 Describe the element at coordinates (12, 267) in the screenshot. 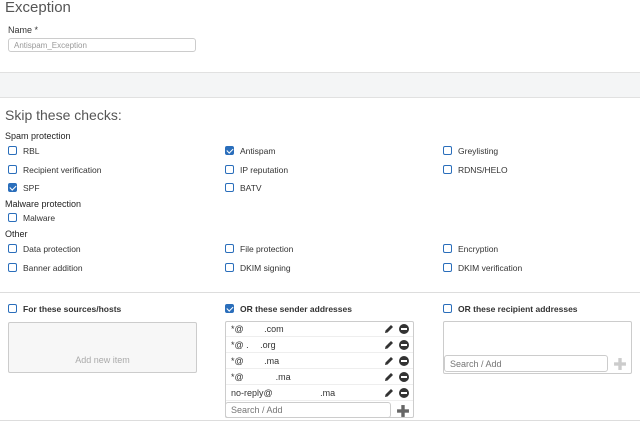

I see `banner-addition-checkbox` at that location.